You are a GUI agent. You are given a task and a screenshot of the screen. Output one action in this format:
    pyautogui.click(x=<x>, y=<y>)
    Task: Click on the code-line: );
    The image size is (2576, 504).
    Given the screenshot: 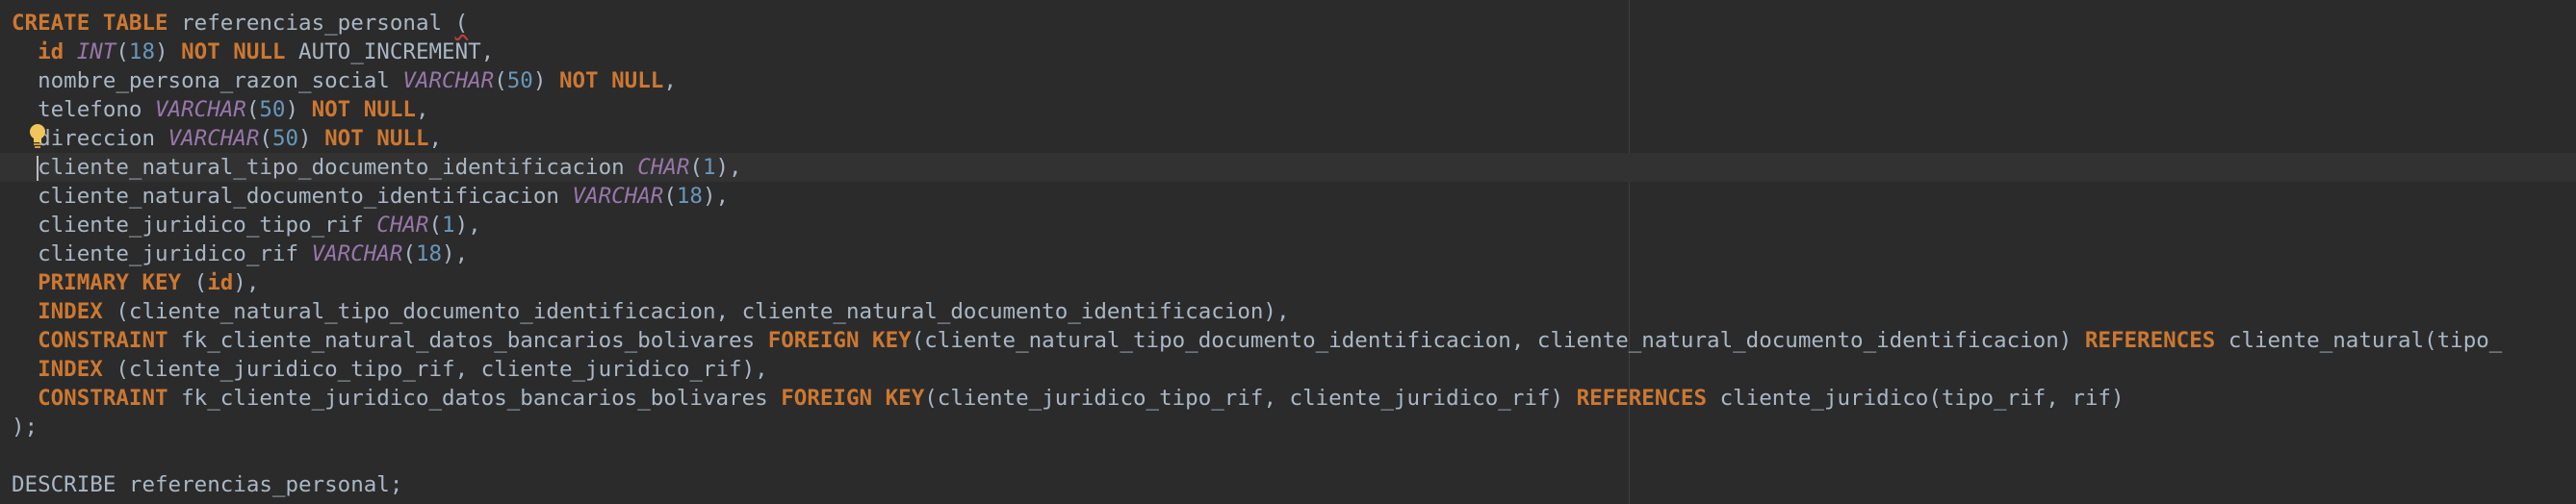 What is the action you would take?
    pyautogui.click(x=25, y=427)
    